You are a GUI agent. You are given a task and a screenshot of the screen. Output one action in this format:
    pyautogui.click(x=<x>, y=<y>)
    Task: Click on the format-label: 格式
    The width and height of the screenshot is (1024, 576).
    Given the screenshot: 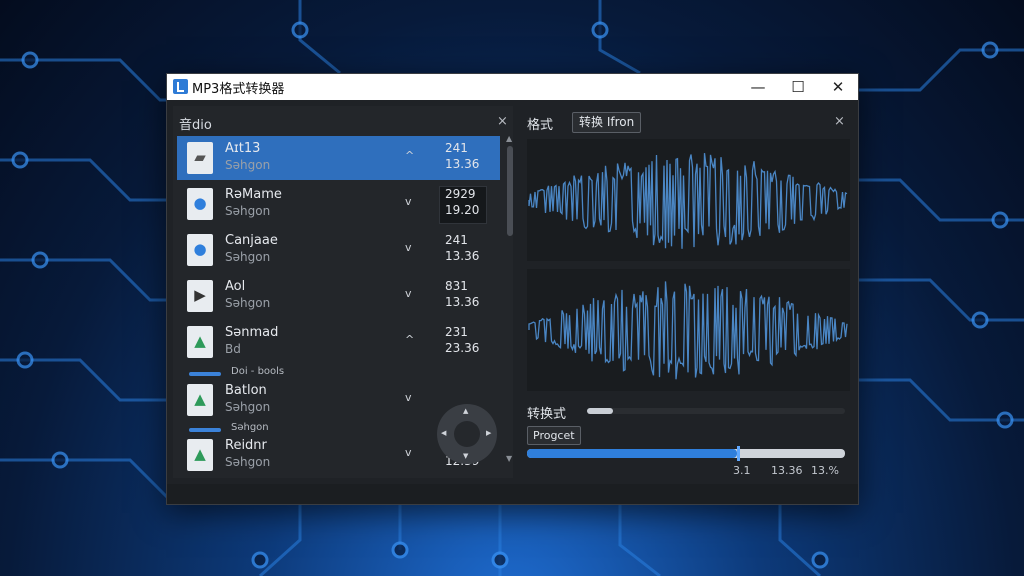 What is the action you would take?
    pyautogui.click(x=540, y=125)
    